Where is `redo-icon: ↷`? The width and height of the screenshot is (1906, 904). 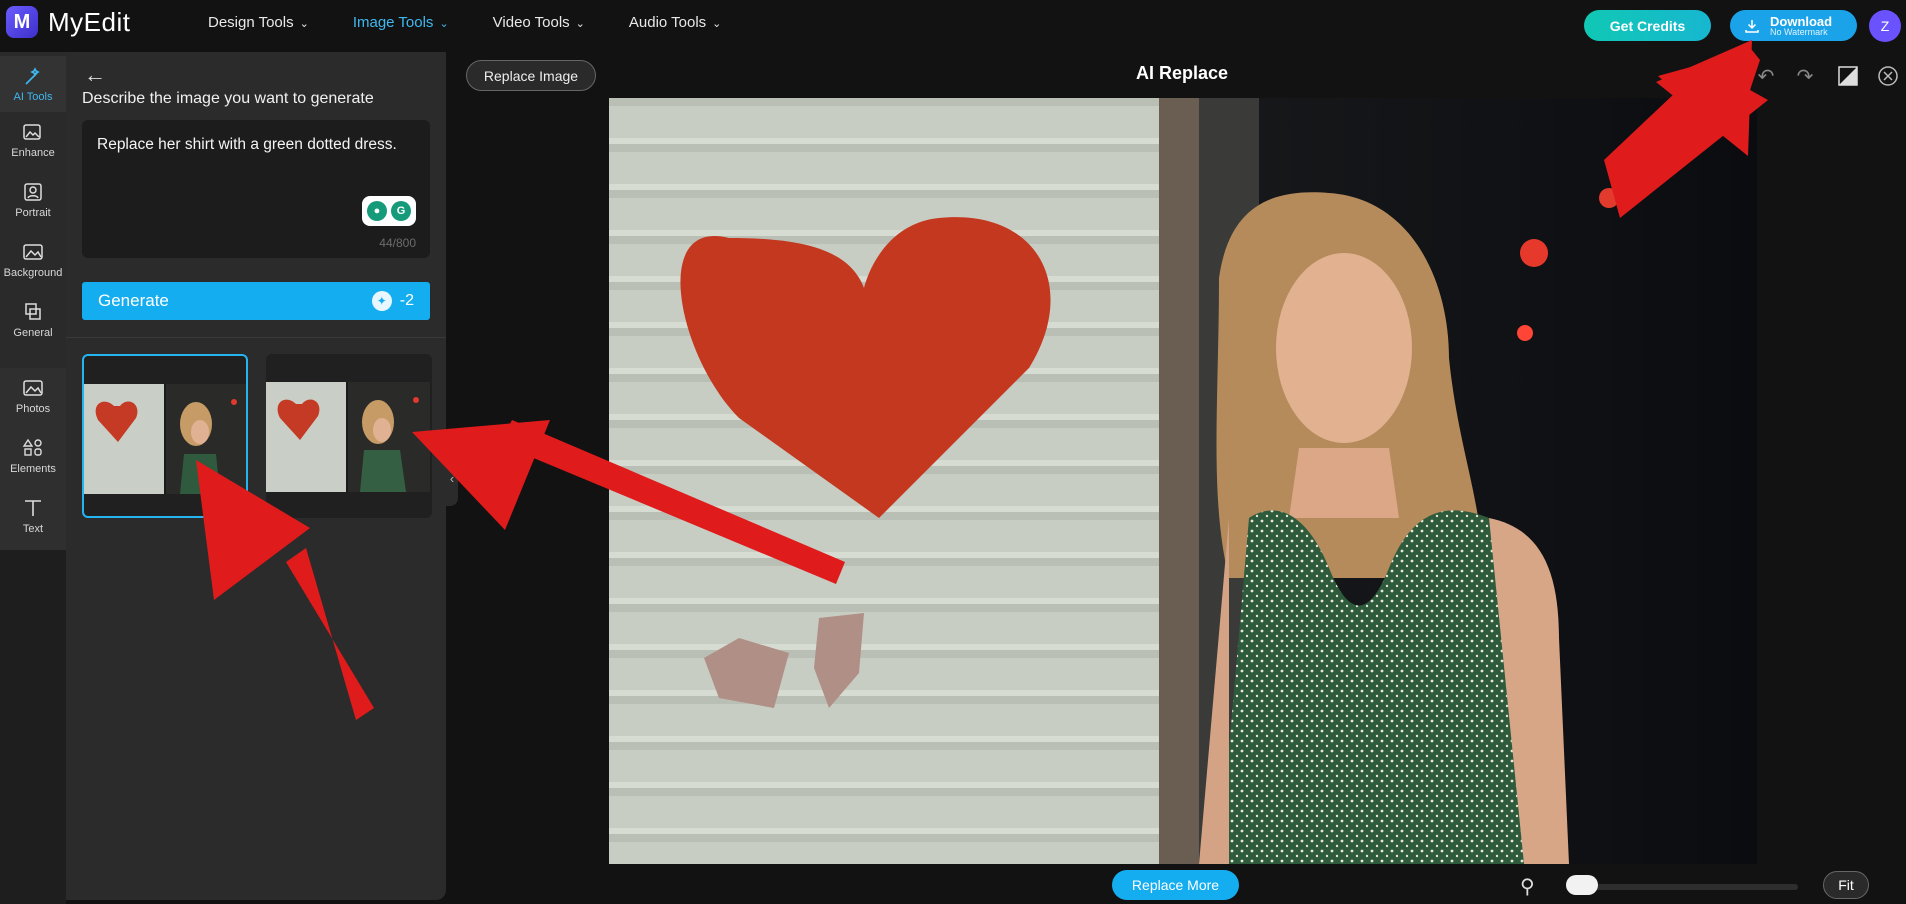
redo-icon: ↷ is located at coordinates (1805, 76).